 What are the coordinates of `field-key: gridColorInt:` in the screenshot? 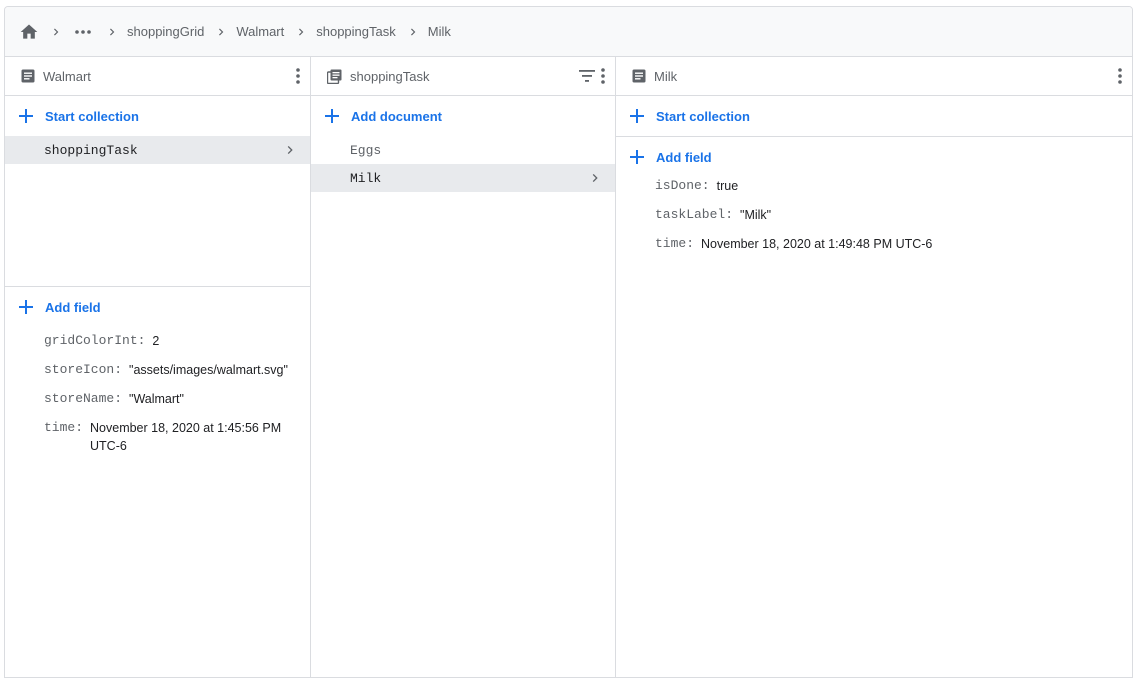 It's located at (95, 340).